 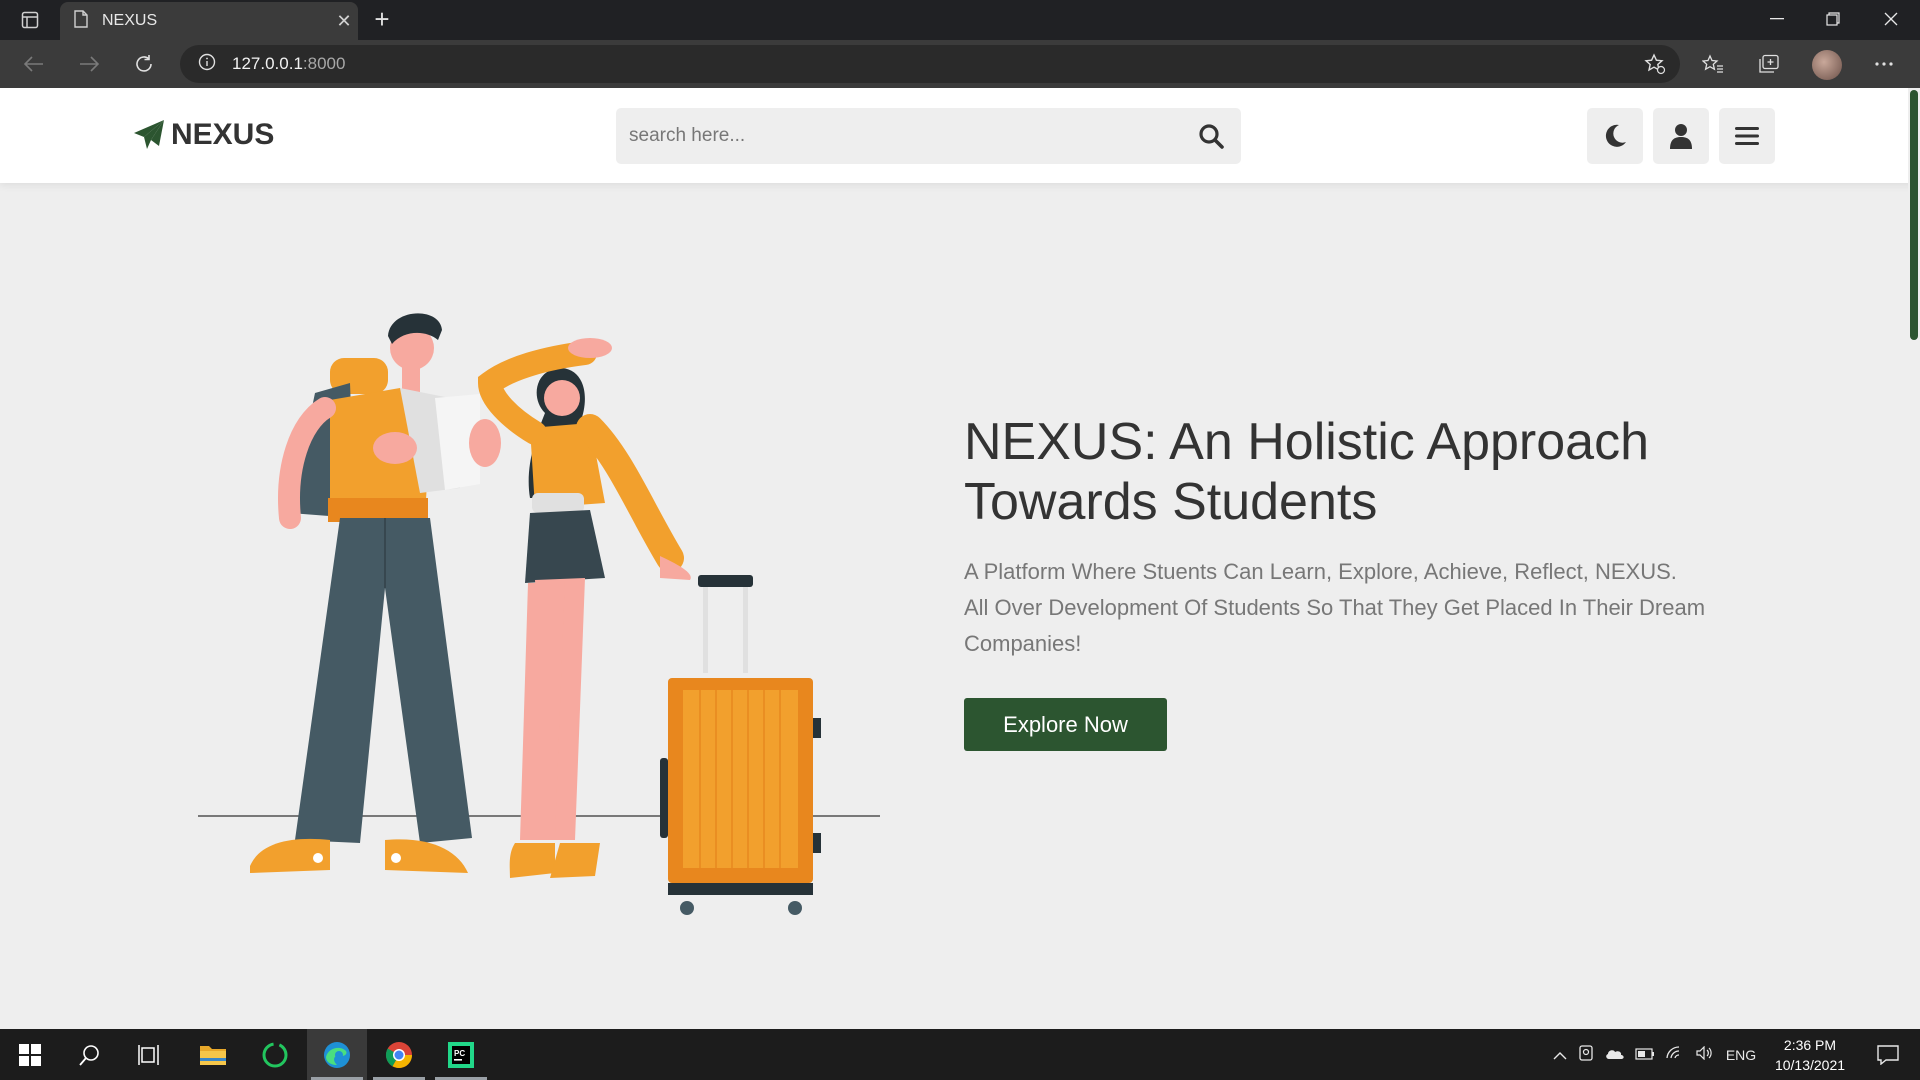 I want to click on site-logo: NEXUS, so click(x=203, y=135).